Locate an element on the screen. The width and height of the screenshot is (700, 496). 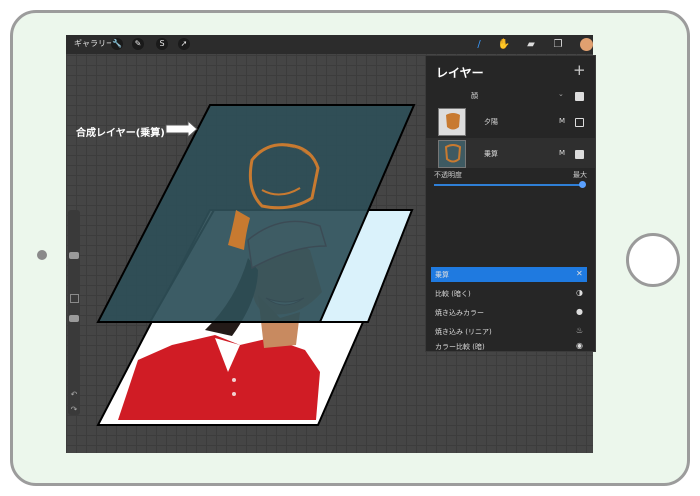
blend-mode-option: 焼き込み (リニア) ♨ is located at coordinates (509, 331).